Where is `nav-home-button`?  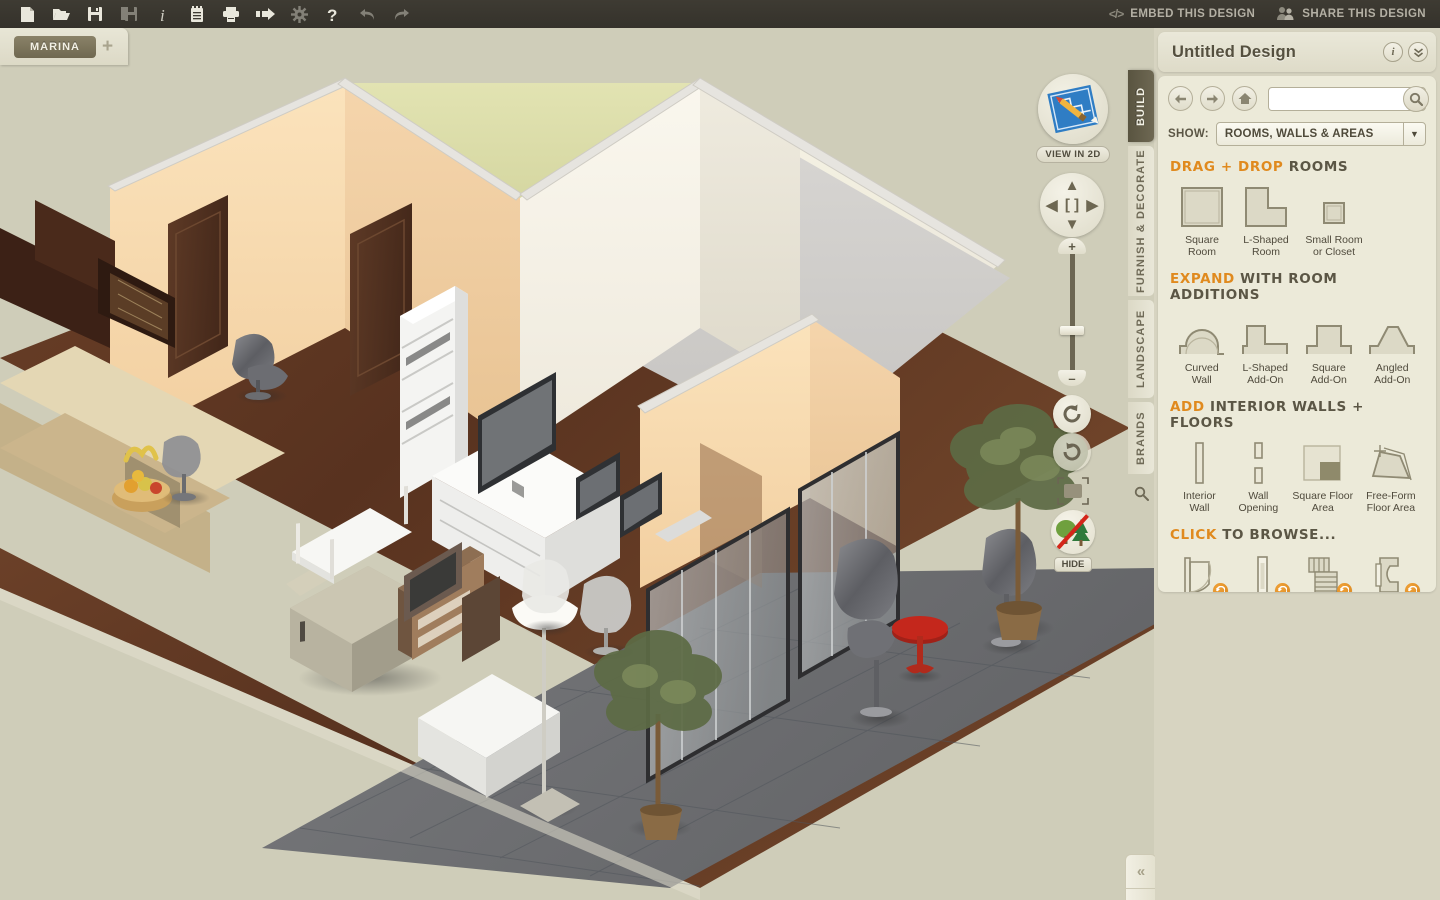
nav-home-button is located at coordinates (1244, 98).